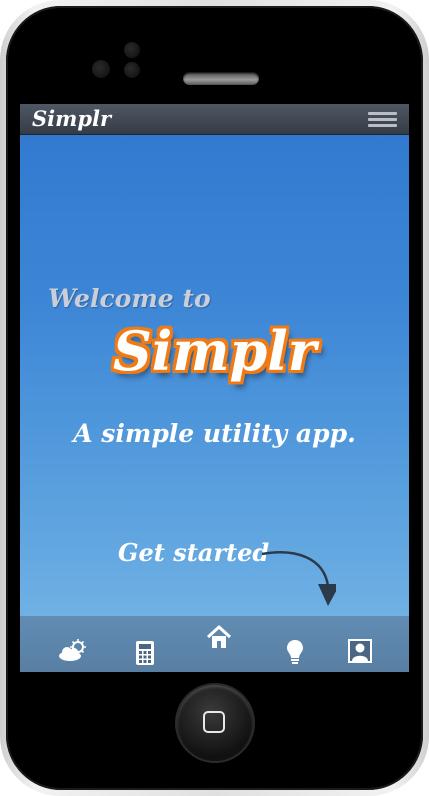 This screenshot has height=796, width=429. I want to click on get-started-link: Get started, so click(193, 552).